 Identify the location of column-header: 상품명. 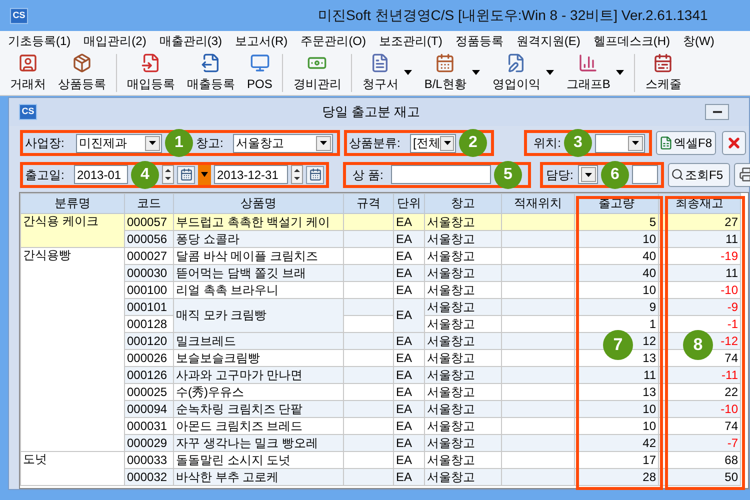
(259, 204).